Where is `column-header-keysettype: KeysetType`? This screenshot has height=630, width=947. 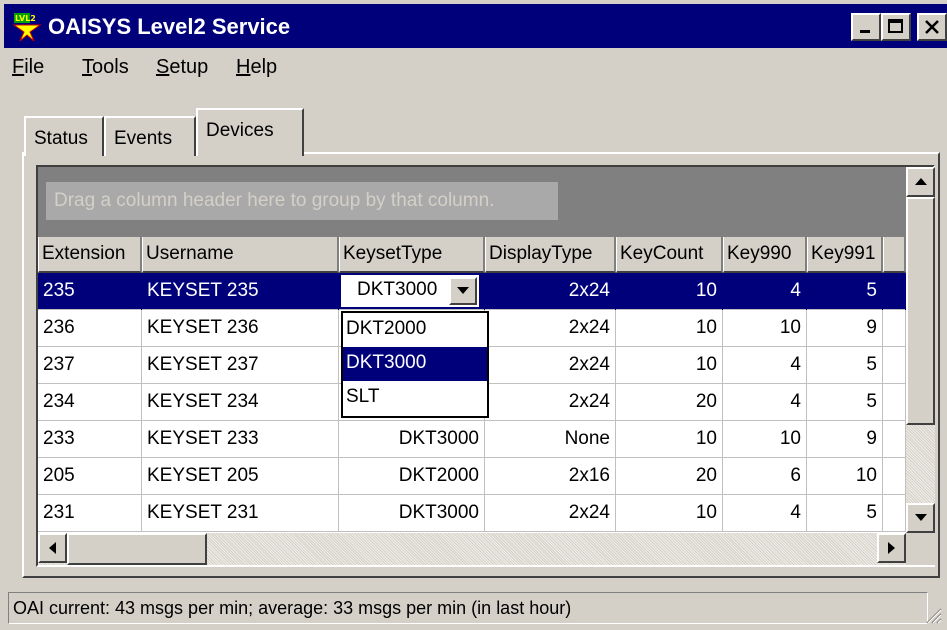 column-header-keysettype: KeysetType is located at coordinates (412, 255).